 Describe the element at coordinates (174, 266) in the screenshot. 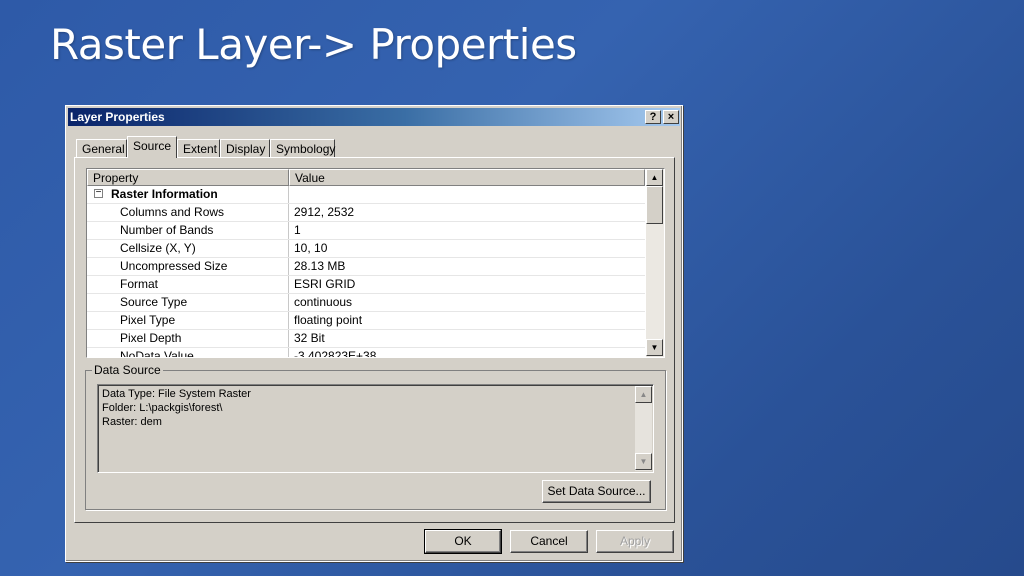

I see `property-name: Uncompressed Size` at that location.